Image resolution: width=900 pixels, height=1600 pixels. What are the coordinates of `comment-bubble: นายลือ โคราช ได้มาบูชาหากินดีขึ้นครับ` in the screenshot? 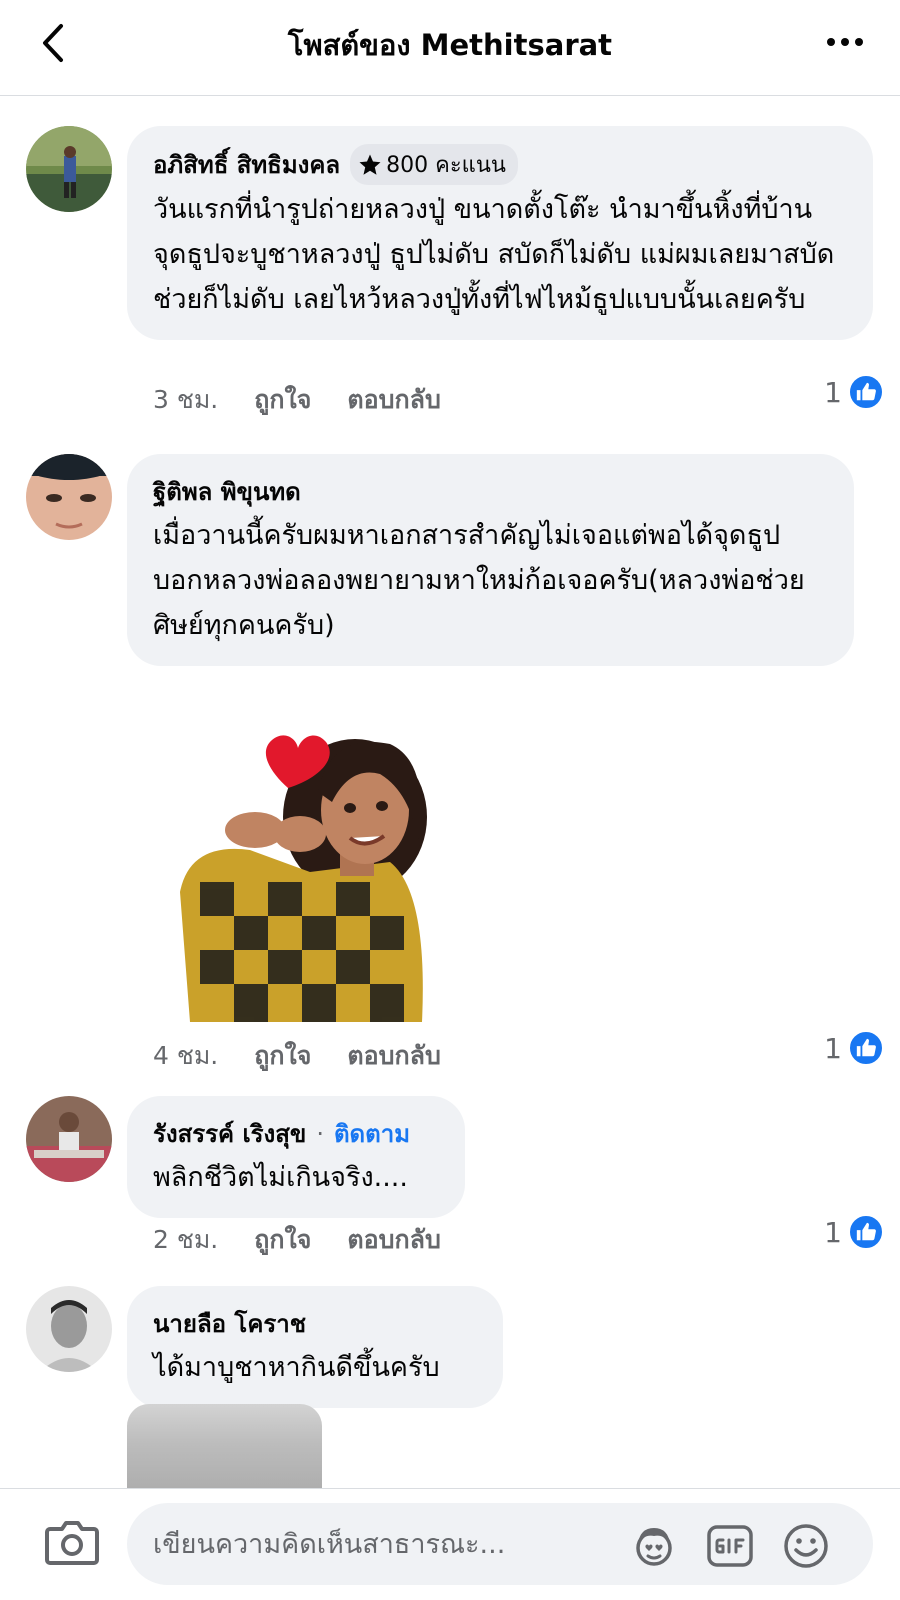 It's located at (315, 1347).